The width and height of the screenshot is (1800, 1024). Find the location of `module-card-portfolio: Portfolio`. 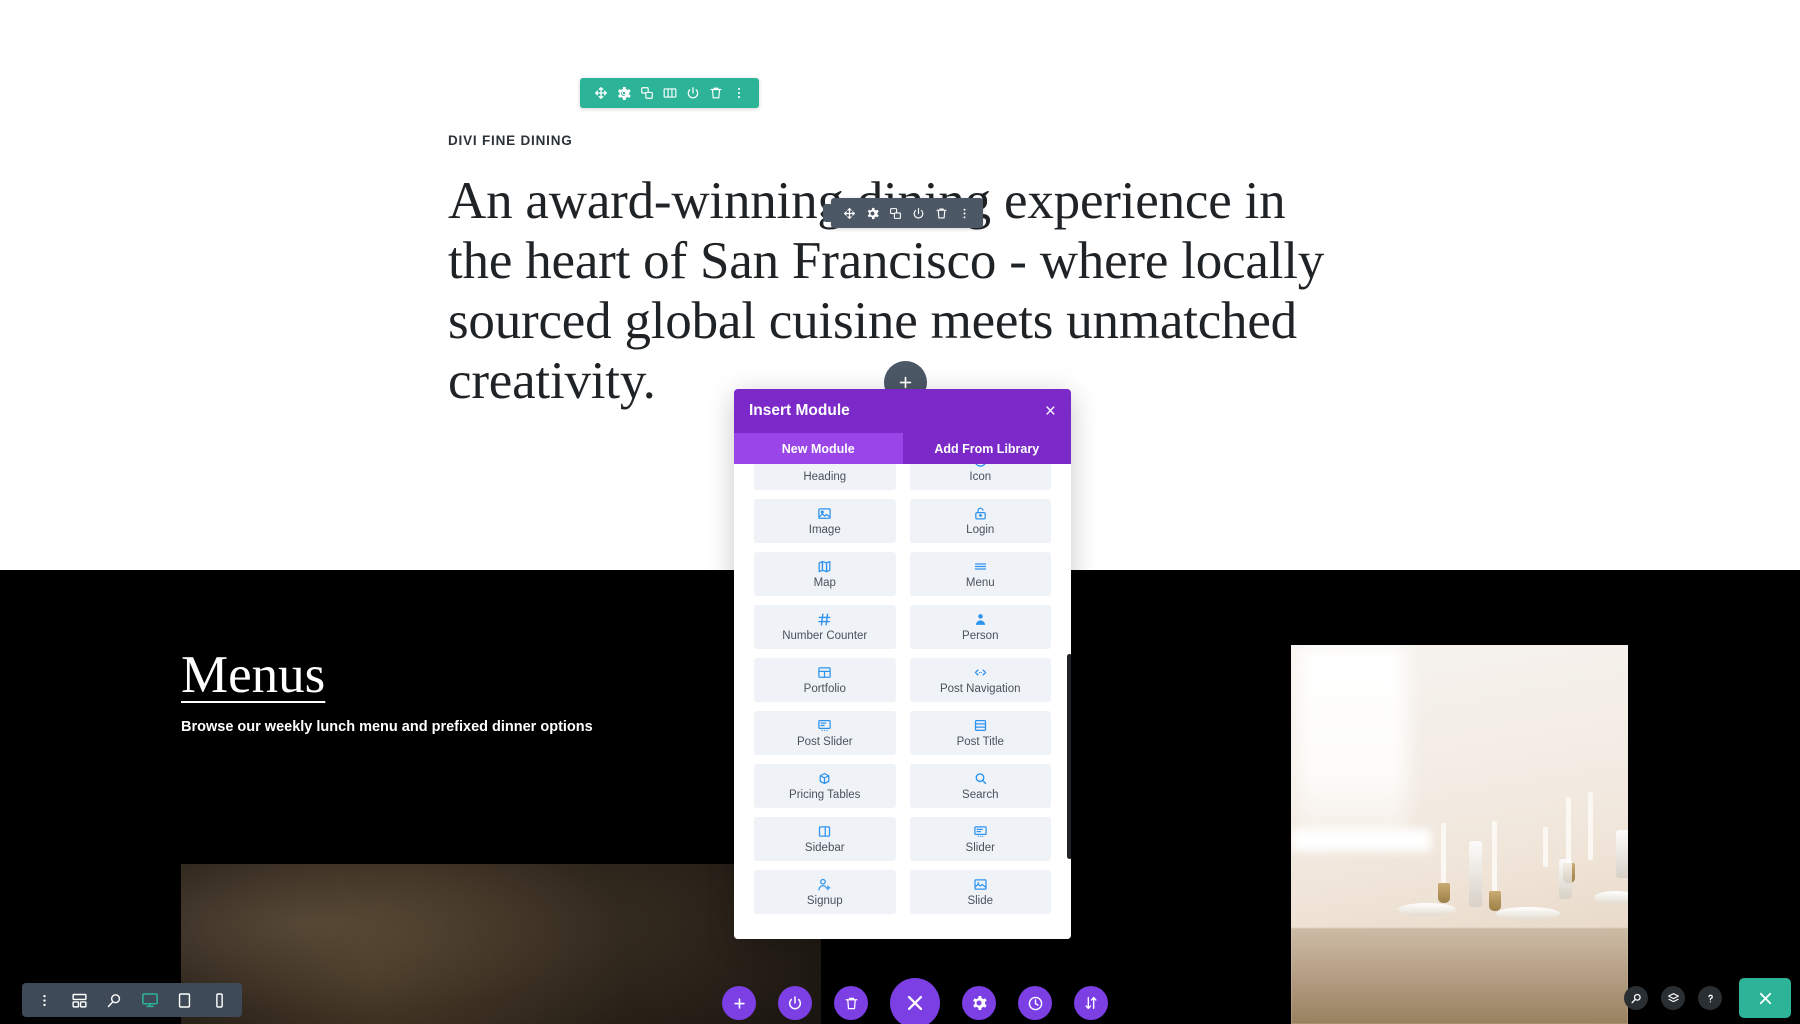

module-card-portfolio: Portfolio is located at coordinates (825, 680).